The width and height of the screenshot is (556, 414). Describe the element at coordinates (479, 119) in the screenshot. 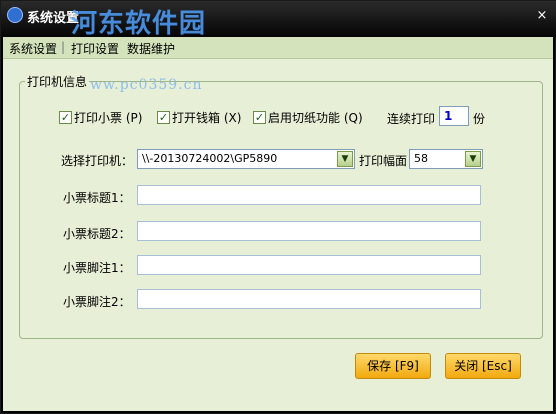

I see `copies-unit-label: 份` at that location.